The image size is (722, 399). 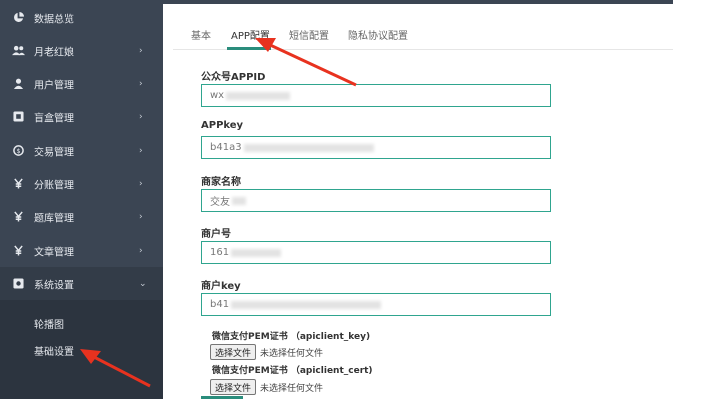 I want to click on appid-input: wx, so click(x=376, y=95).